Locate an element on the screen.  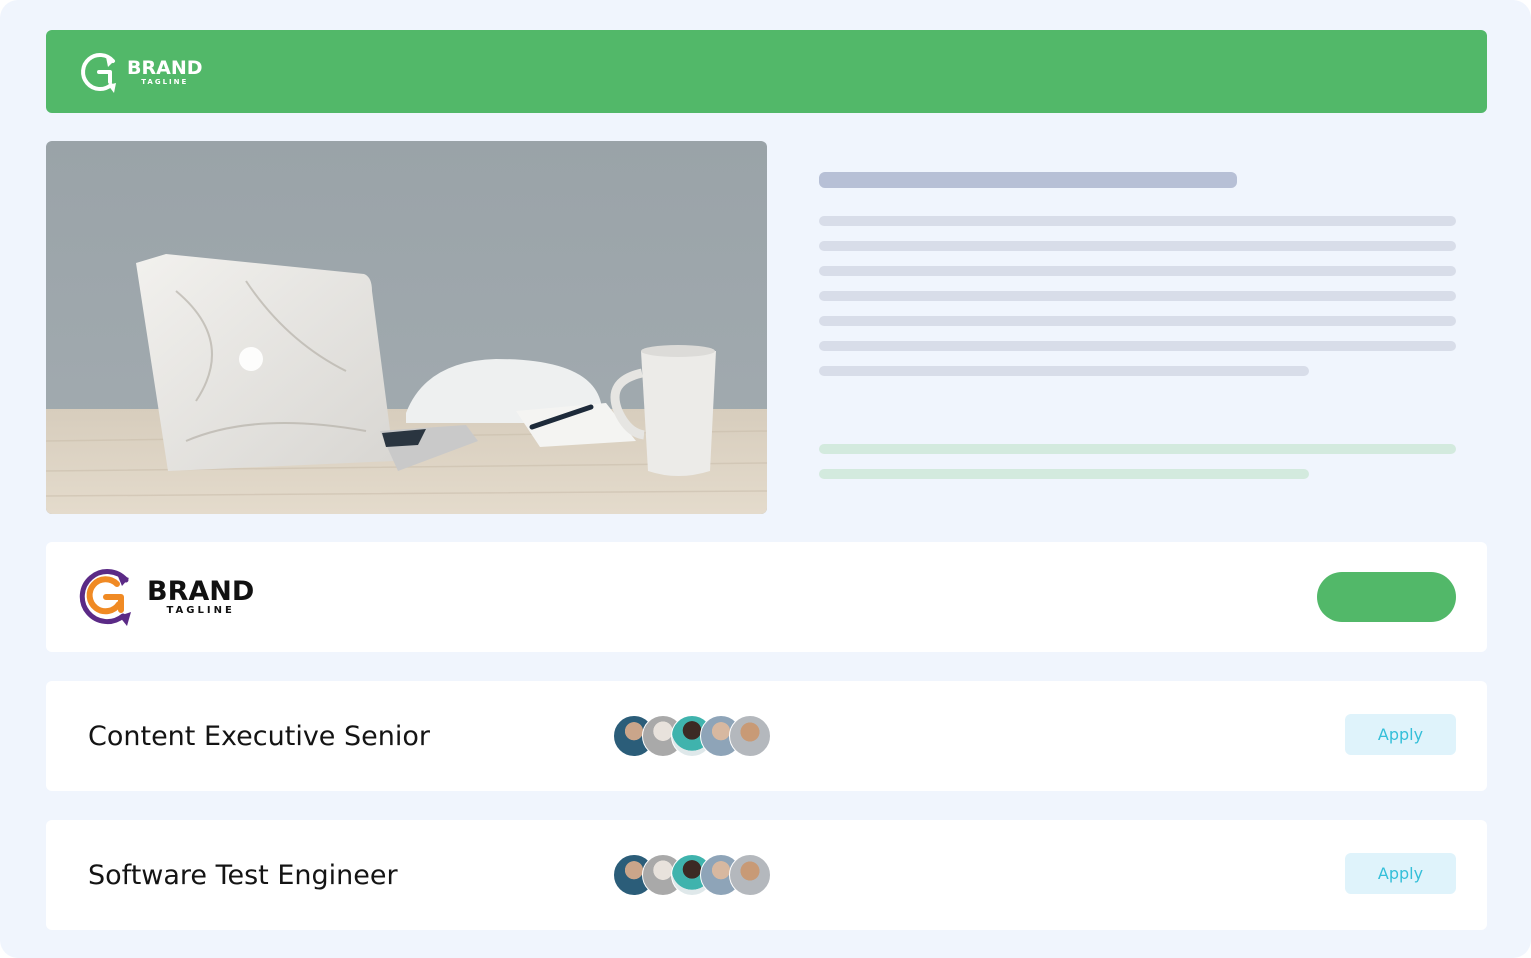
header-logo: BRAND TAGLINE is located at coordinates (139, 72).